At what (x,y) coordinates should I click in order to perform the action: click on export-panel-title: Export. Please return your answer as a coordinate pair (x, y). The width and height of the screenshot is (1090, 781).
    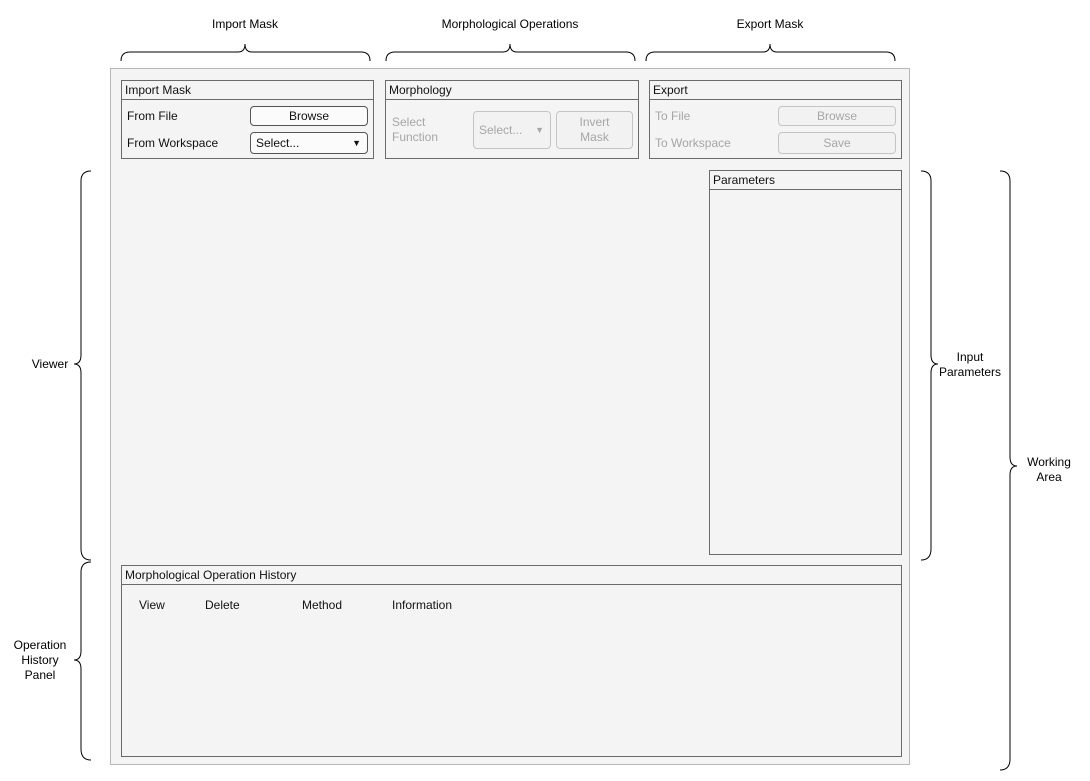
    Looking at the image, I should click on (775, 90).